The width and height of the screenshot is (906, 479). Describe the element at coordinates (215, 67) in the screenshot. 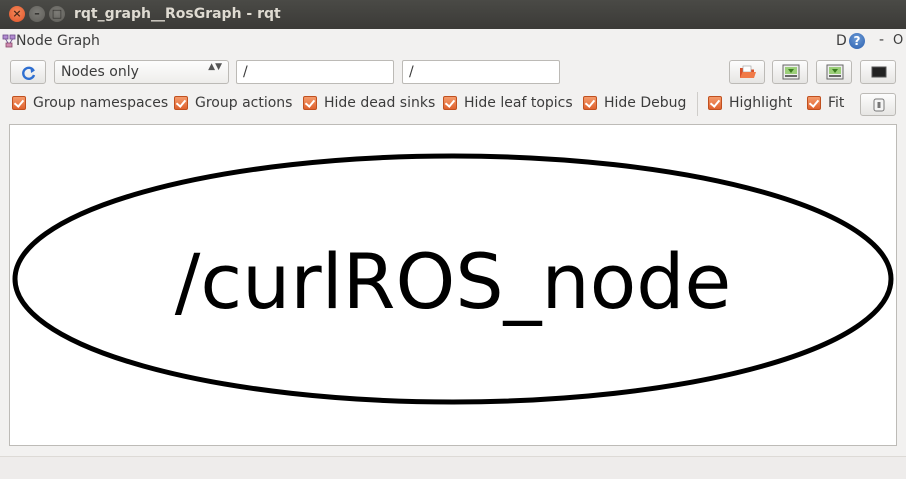

I see `combo-arrows-icon: ▲▼` at that location.